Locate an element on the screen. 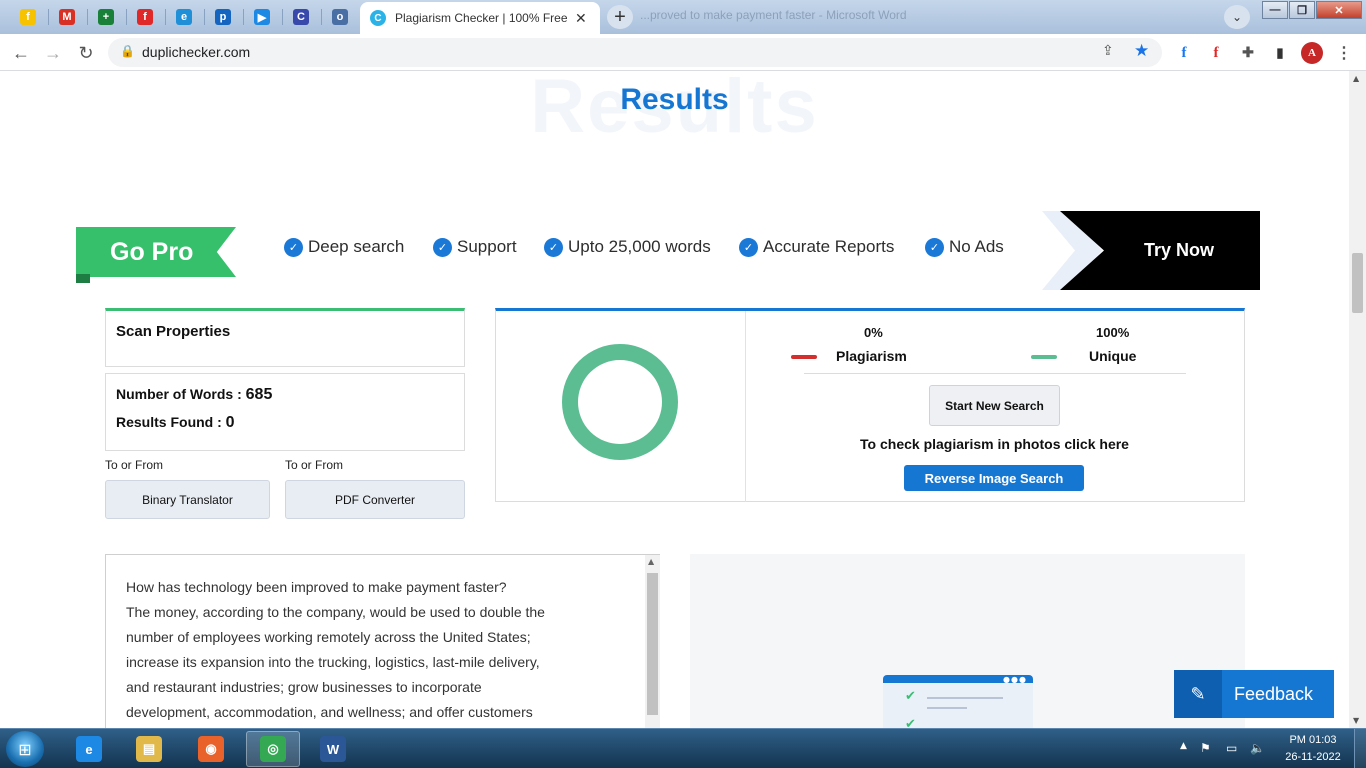  flipboard-icon: f is located at coordinates (145, 17).